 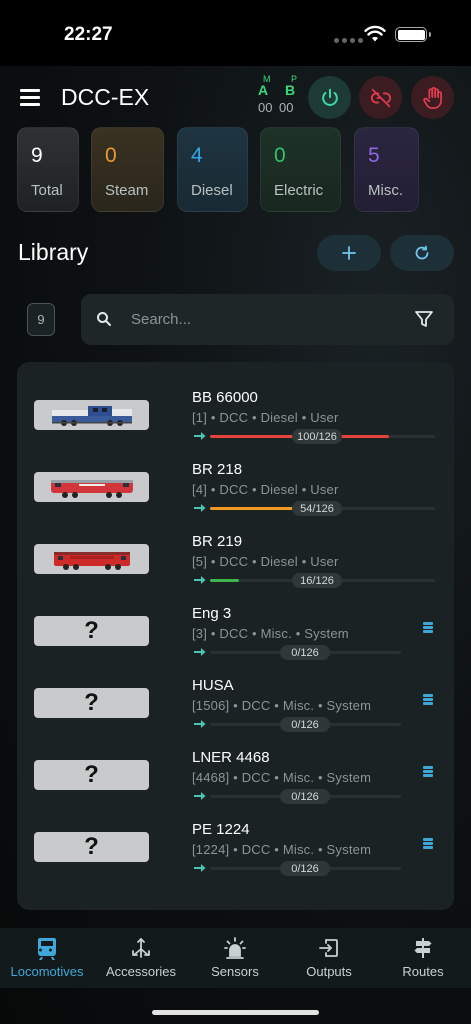 What do you see at coordinates (386, 169) in the screenshot?
I see `stat-card-misc: 5 Misc.` at bounding box center [386, 169].